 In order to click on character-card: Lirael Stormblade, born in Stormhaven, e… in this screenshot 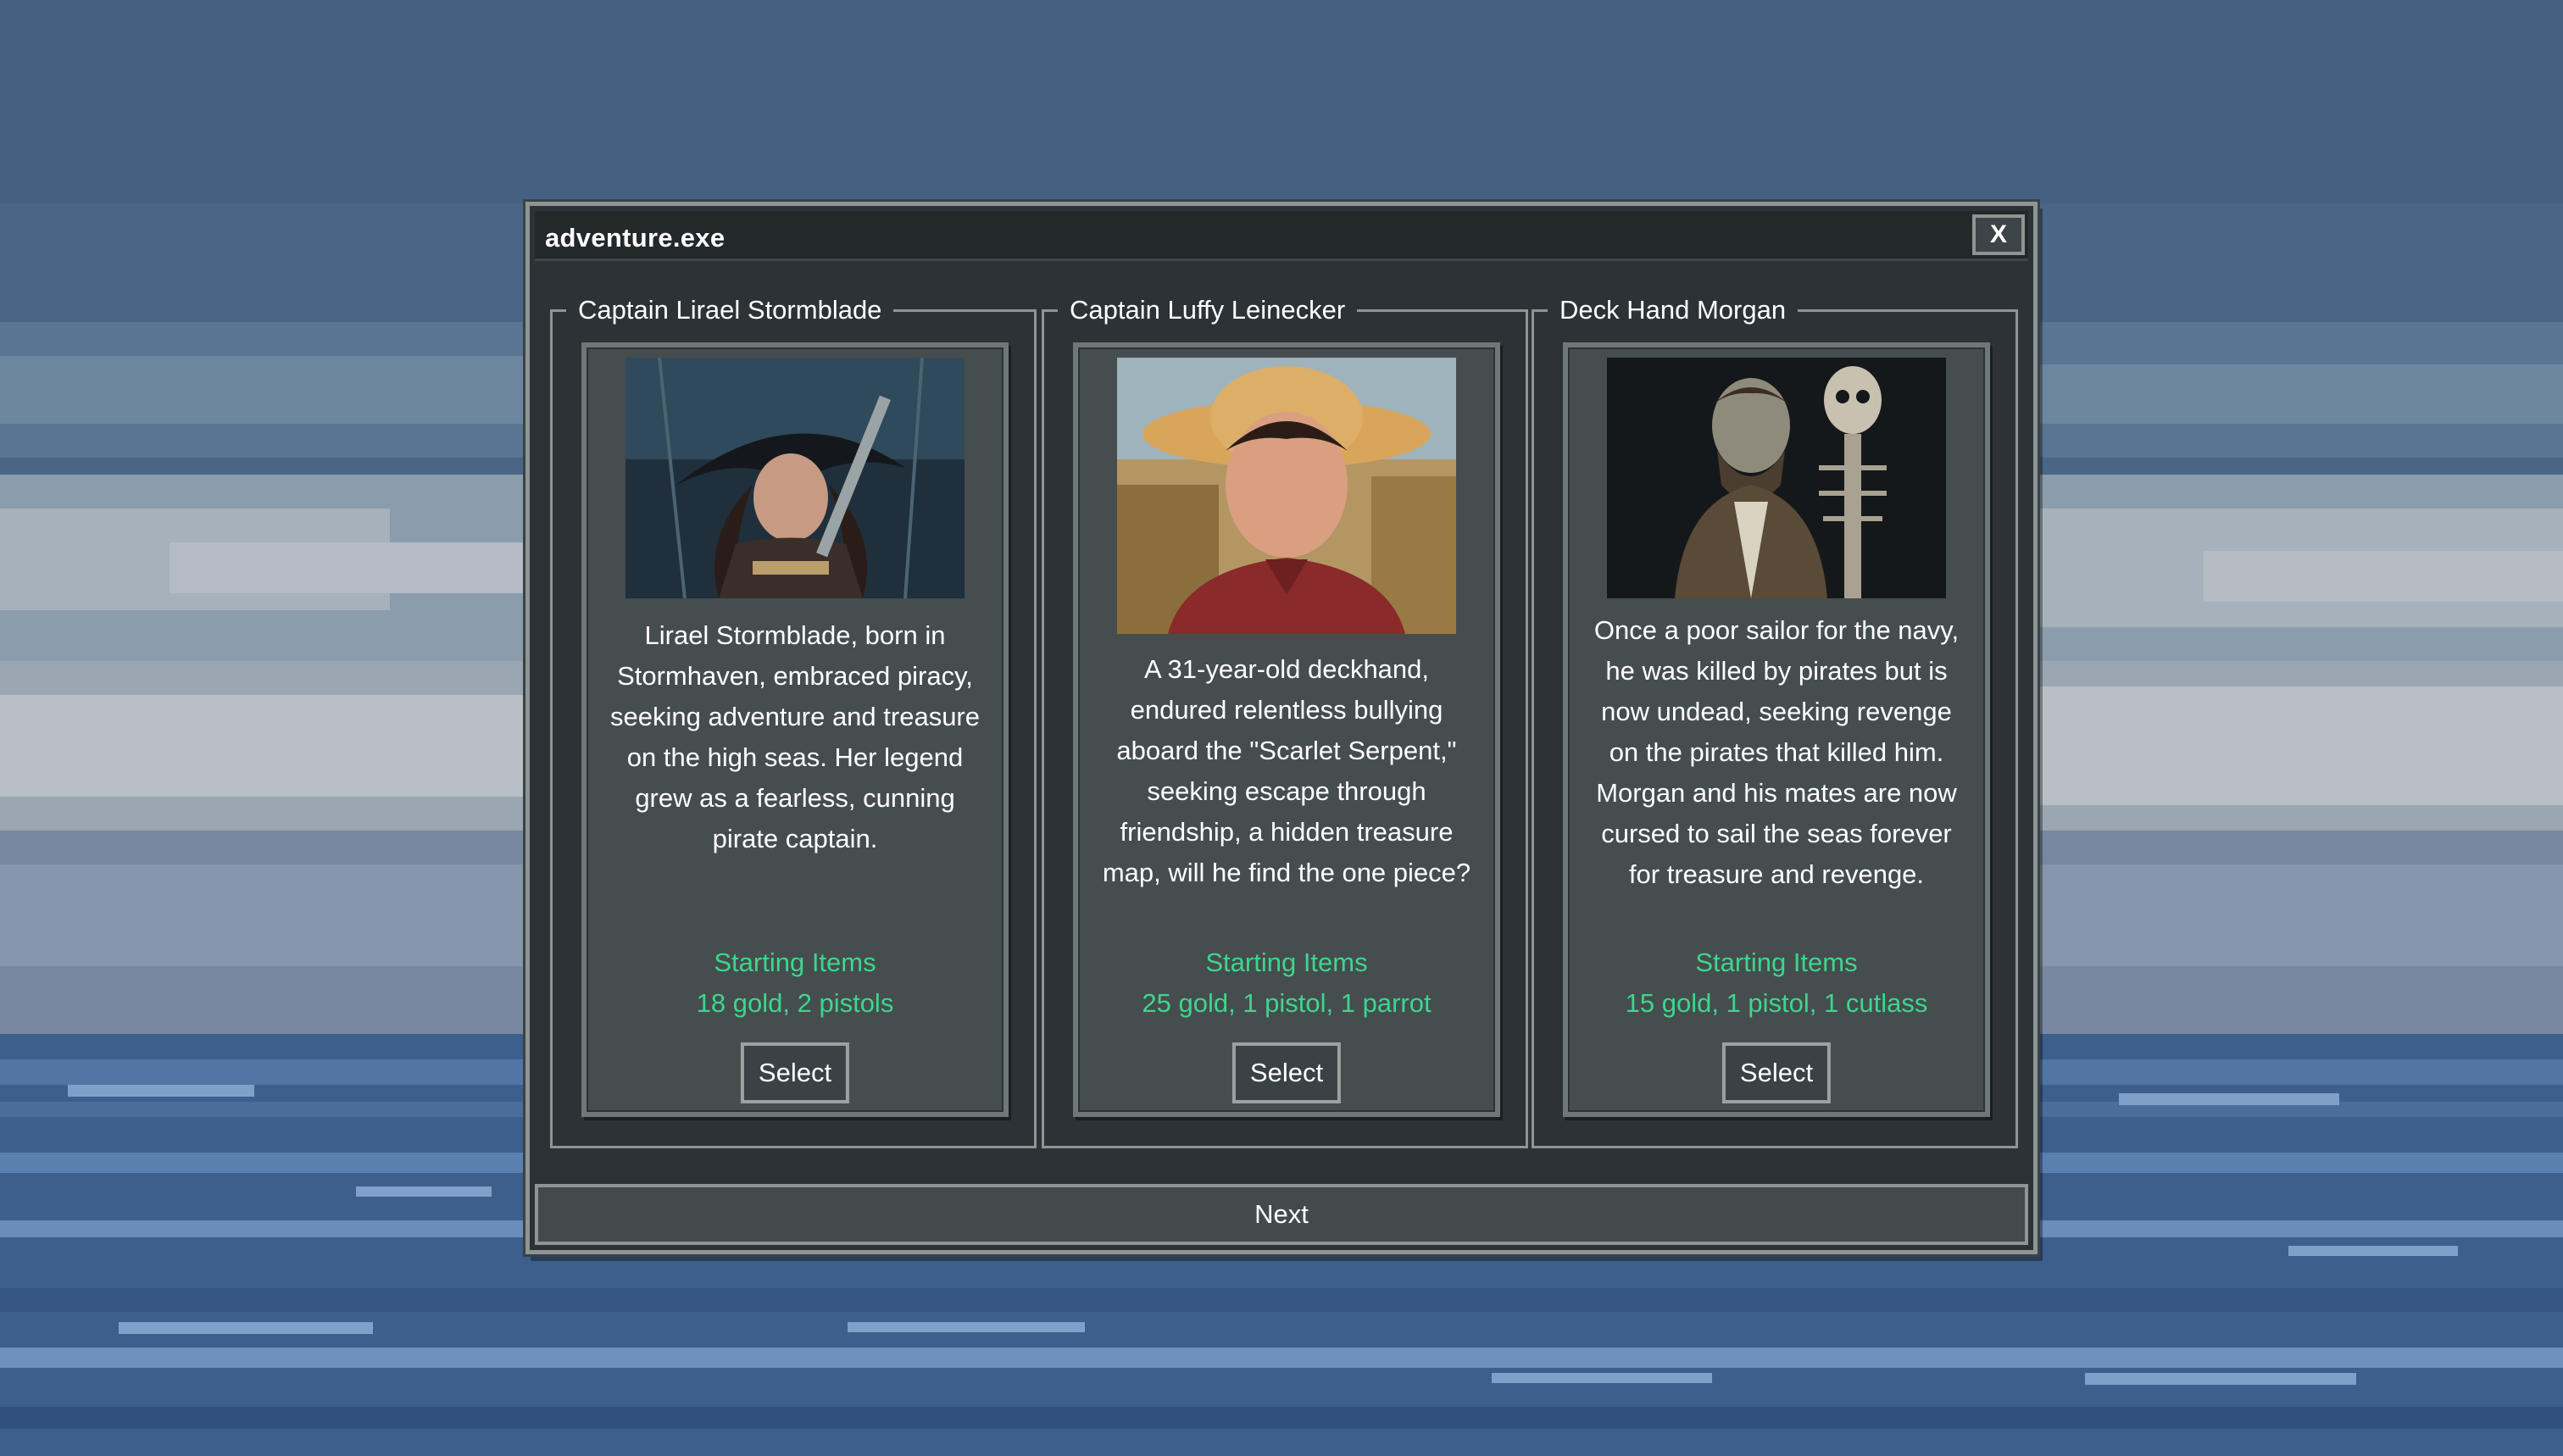, I will do `click(795, 730)`.